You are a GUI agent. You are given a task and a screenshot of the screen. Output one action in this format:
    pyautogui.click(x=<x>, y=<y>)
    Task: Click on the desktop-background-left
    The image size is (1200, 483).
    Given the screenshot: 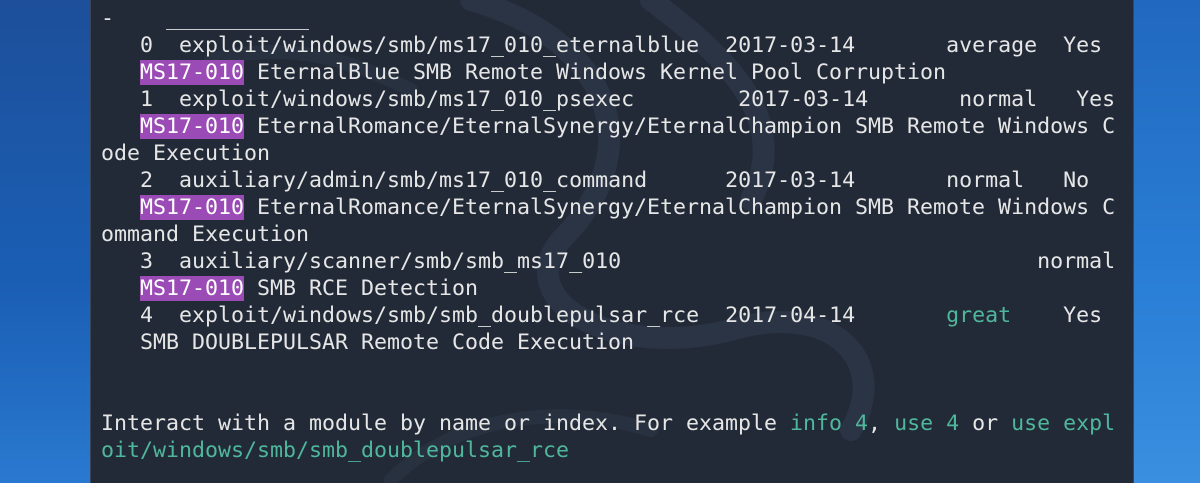 What is the action you would take?
    pyautogui.click(x=45, y=241)
    